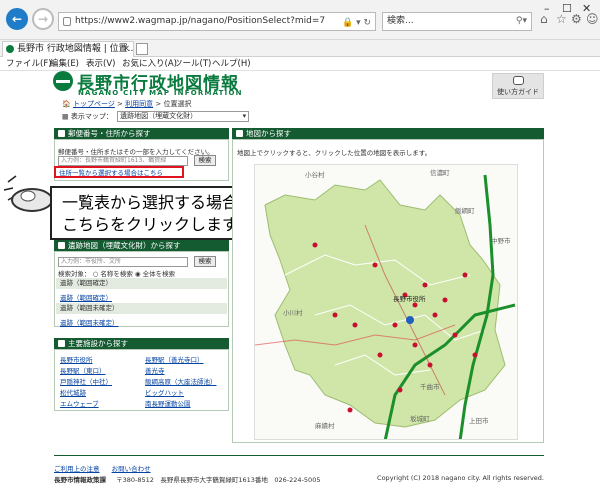 The height and width of the screenshot is (484, 600). What do you see at coordinates (430, 387) in the screenshot?
I see `map-label: 千曲市` at bounding box center [430, 387].